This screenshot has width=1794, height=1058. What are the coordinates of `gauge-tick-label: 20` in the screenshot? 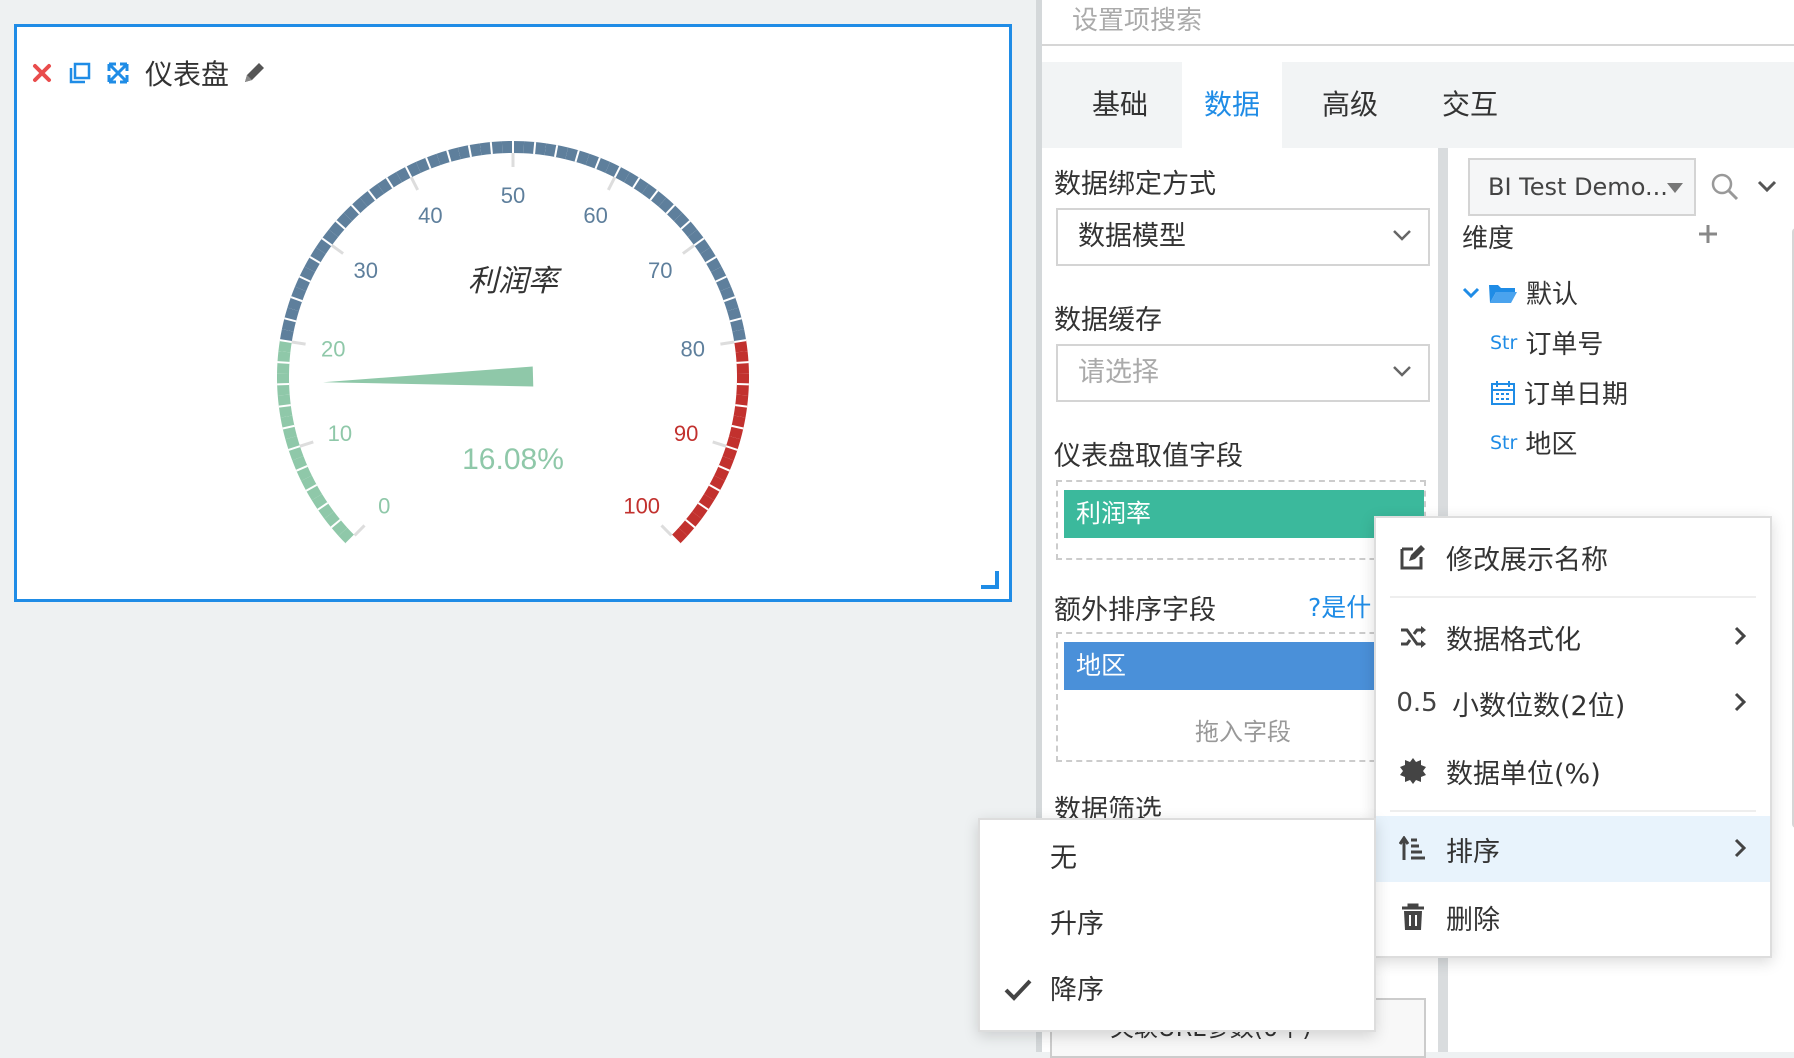 It's located at (333, 349).